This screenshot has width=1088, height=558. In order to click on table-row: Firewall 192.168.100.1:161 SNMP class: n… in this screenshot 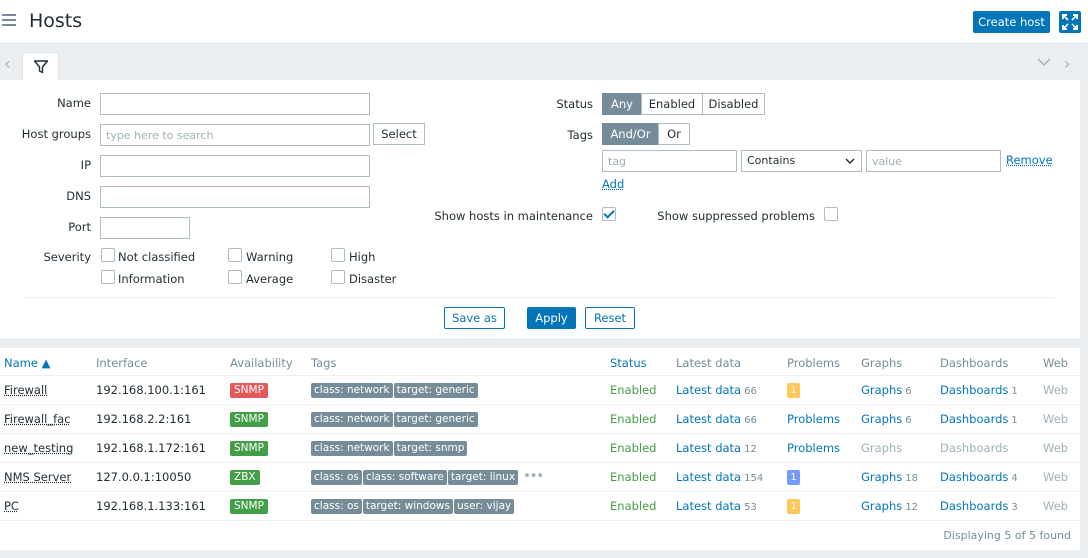, I will do `click(540, 389)`.